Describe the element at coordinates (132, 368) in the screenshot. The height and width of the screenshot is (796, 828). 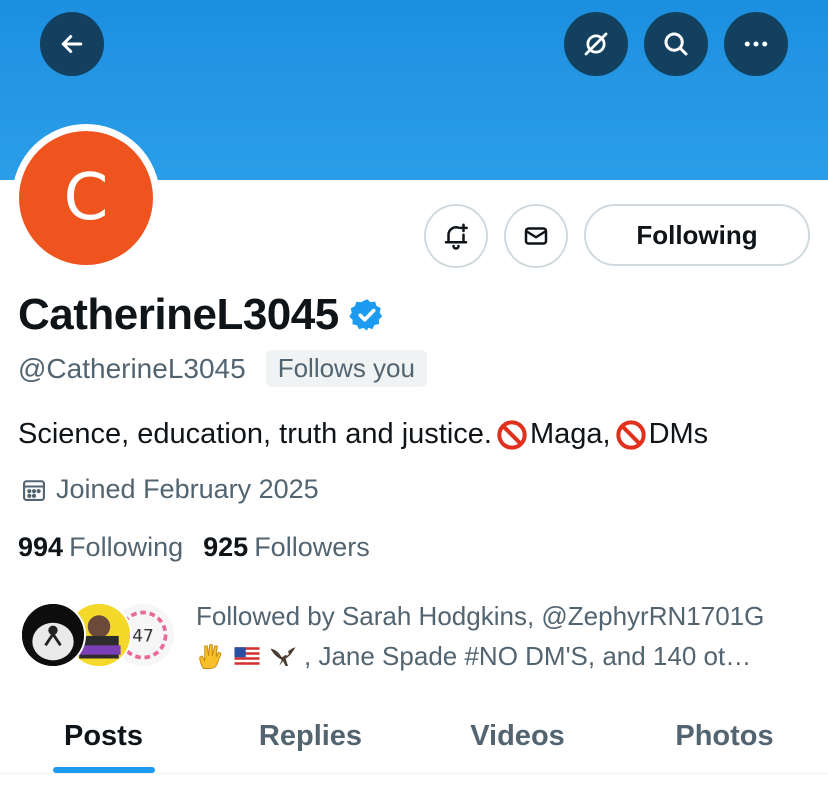
I see `handle: @CatherineL3045` at that location.